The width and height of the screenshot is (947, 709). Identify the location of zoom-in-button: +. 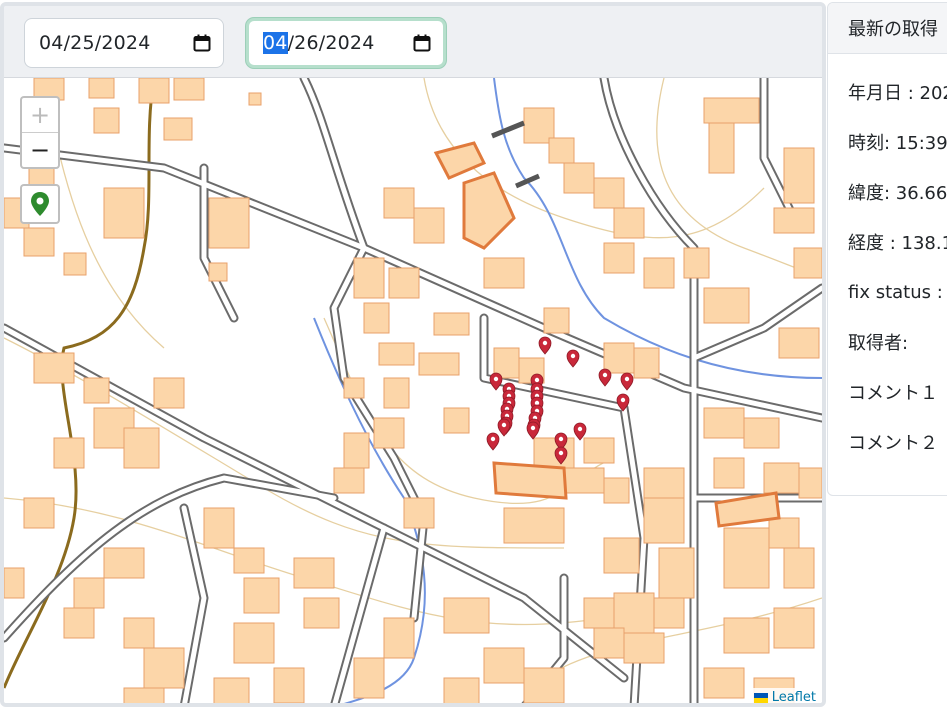
(40, 115).